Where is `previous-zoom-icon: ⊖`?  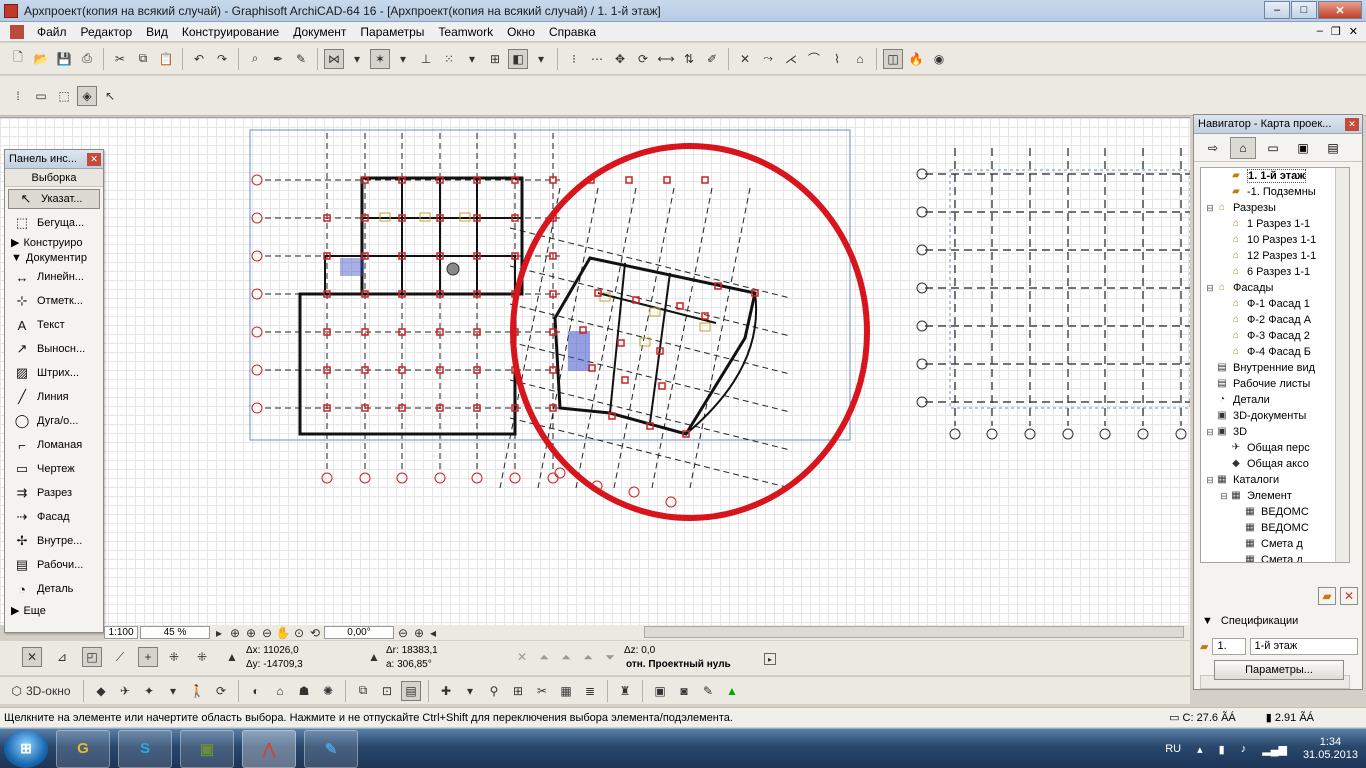 previous-zoom-icon: ⊖ is located at coordinates (403, 633).